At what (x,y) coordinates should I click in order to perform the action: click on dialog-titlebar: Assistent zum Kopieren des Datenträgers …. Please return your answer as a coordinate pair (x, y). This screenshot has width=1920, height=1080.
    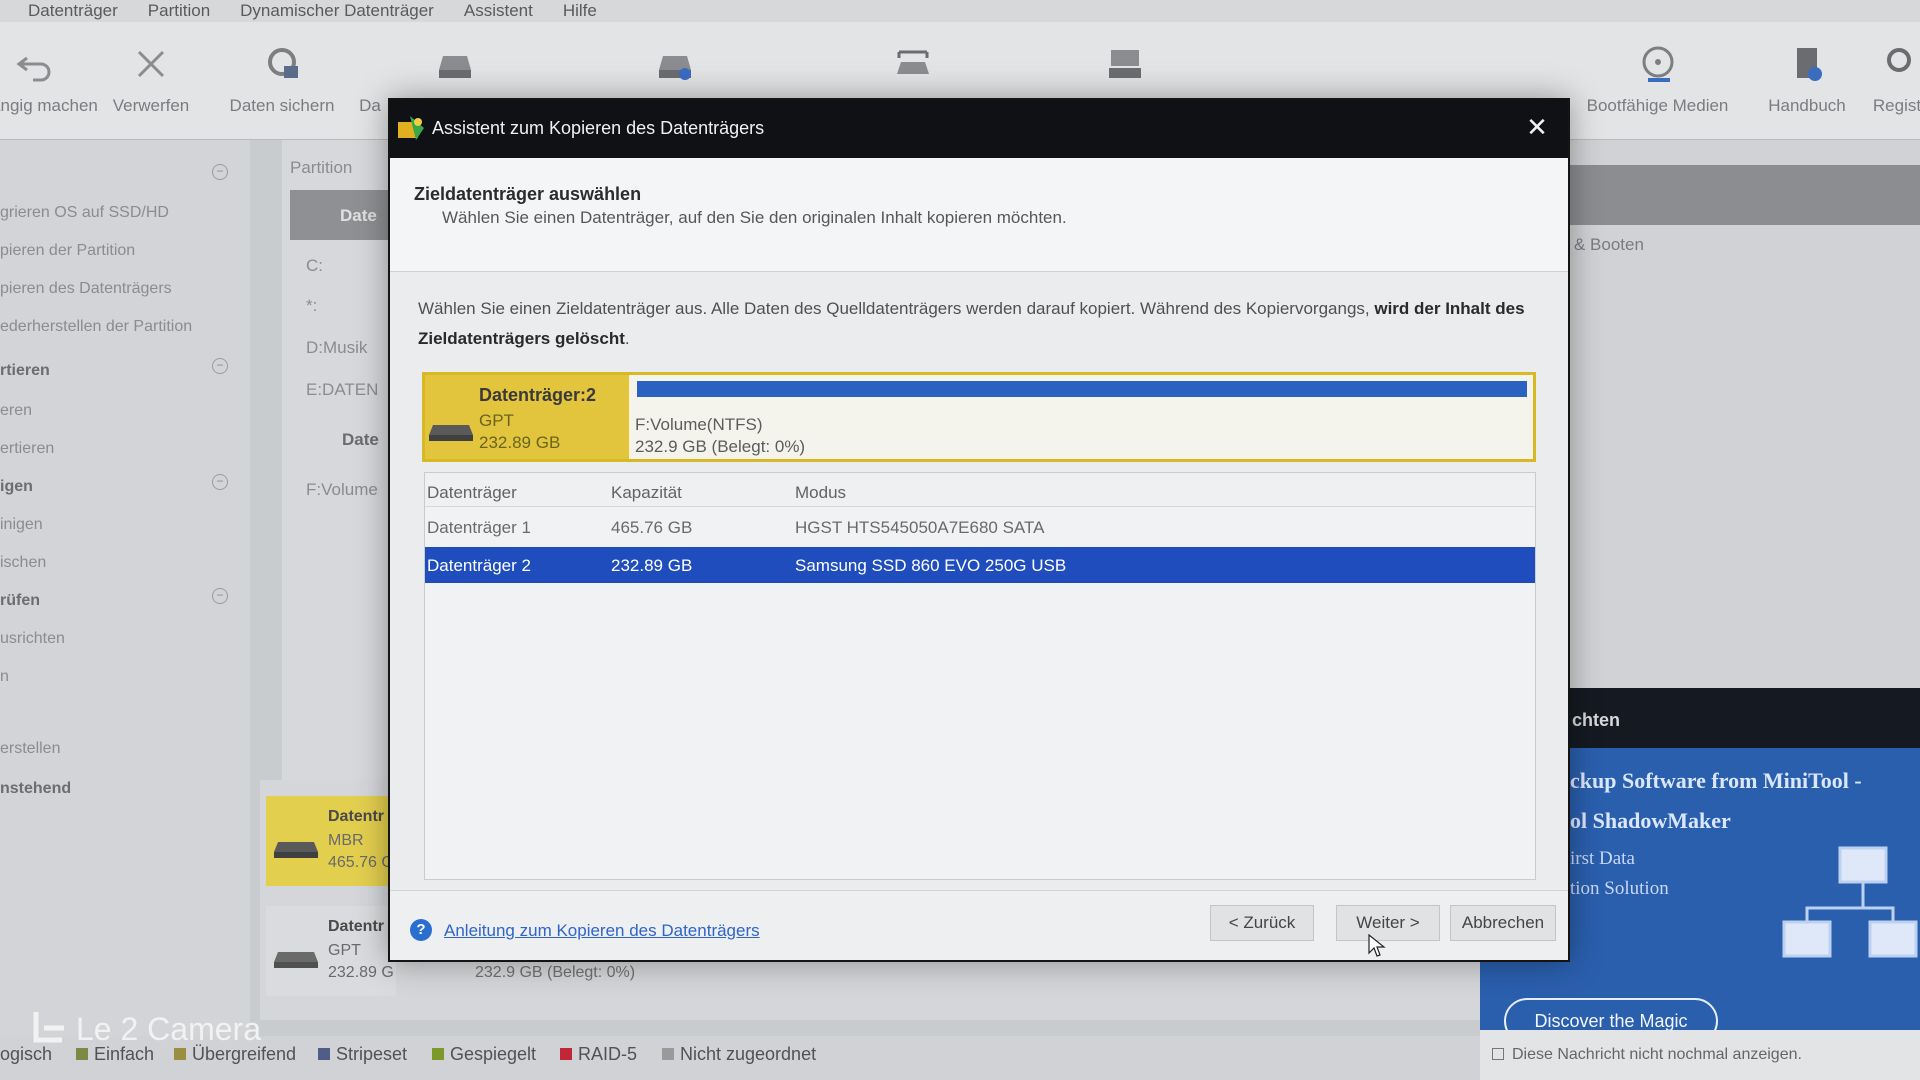
    Looking at the image, I should click on (979, 129).